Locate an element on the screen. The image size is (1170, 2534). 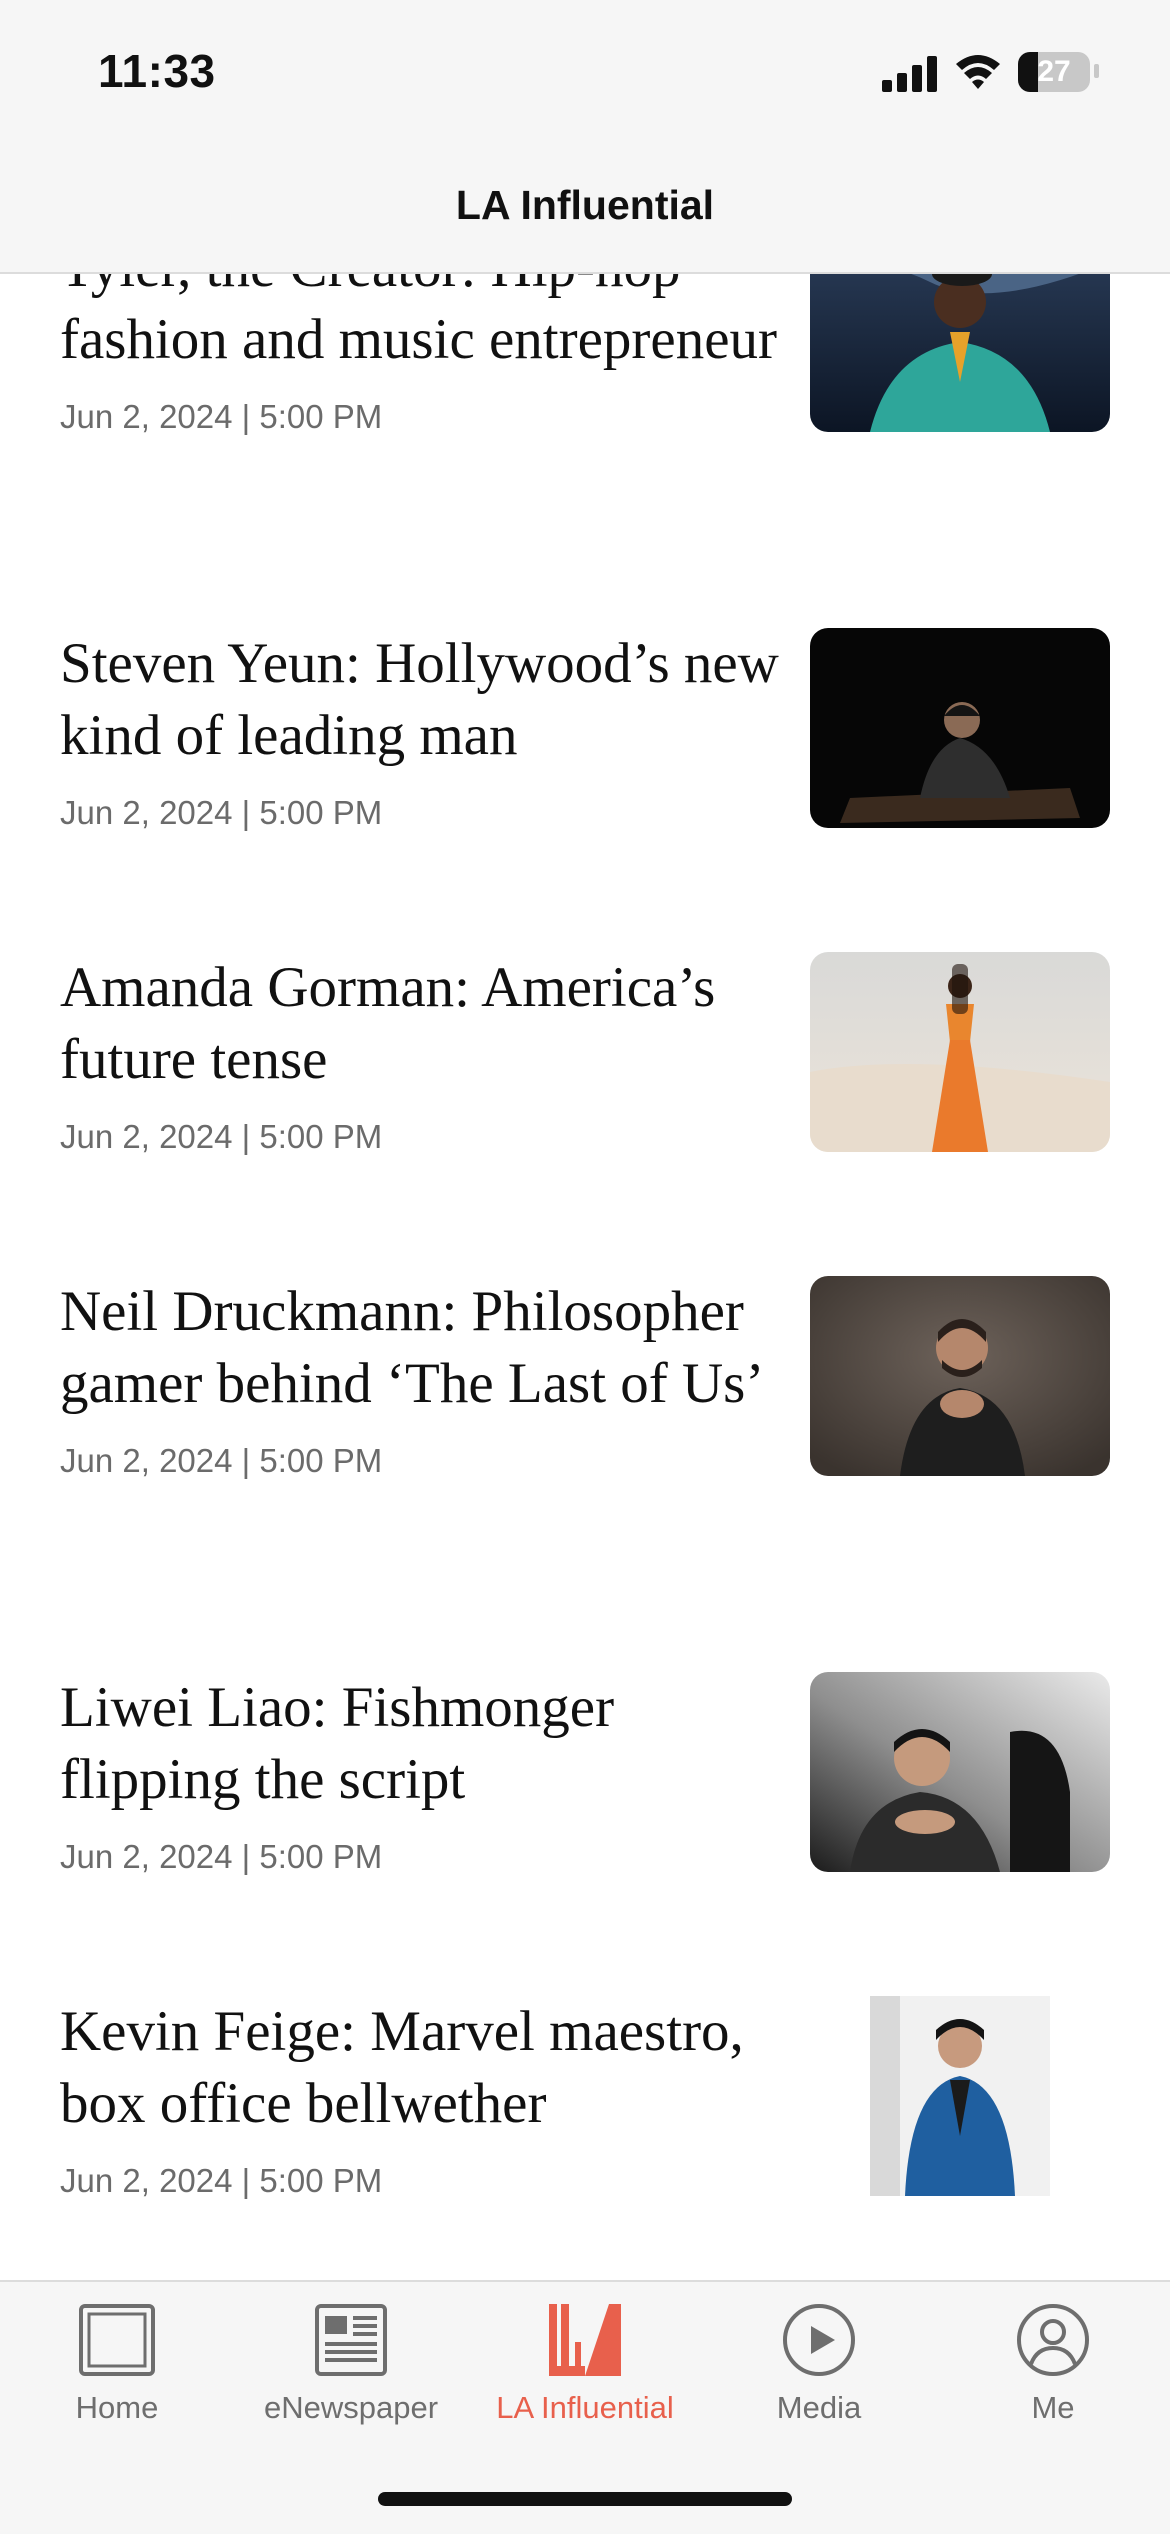
battery-level: 27 is located at coordinates (1054, 71).